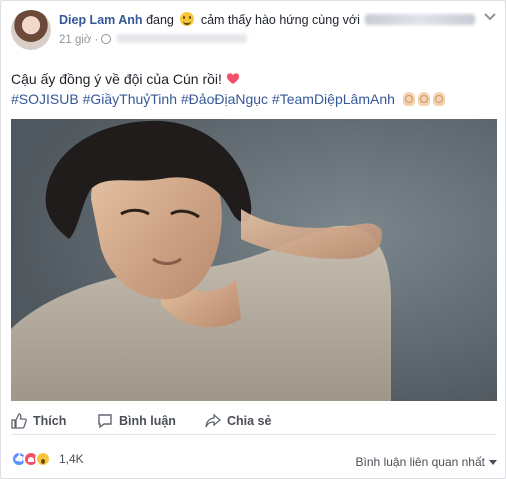 The width and height of the screenshot is (506, 479). What do you see at coordinates (213, 420) in the screenshot?
I see `share-icon` at bounding box center [213, 420].